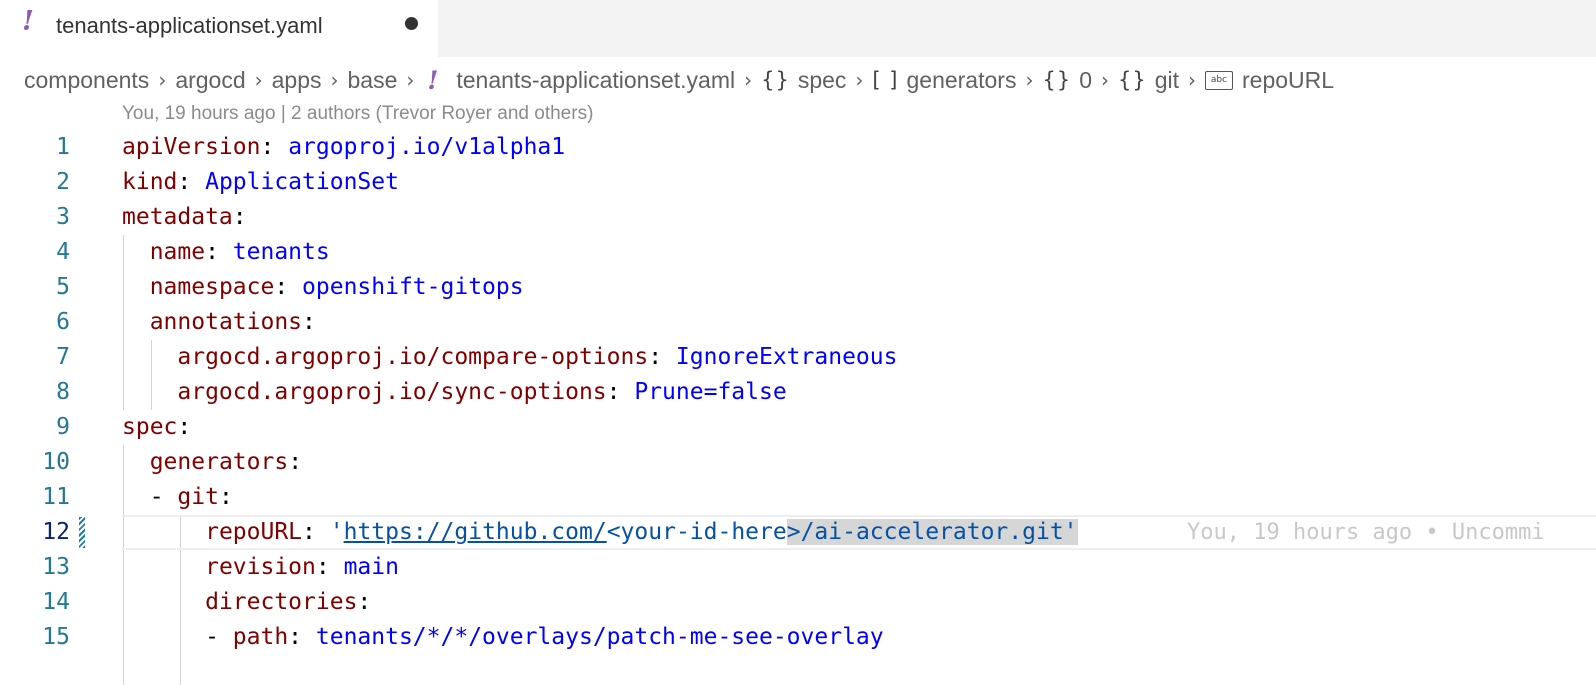  Describe the element at coordinates (413, 287) in the screenshot. I see `yaml-value: openshift-gitops` at that location.